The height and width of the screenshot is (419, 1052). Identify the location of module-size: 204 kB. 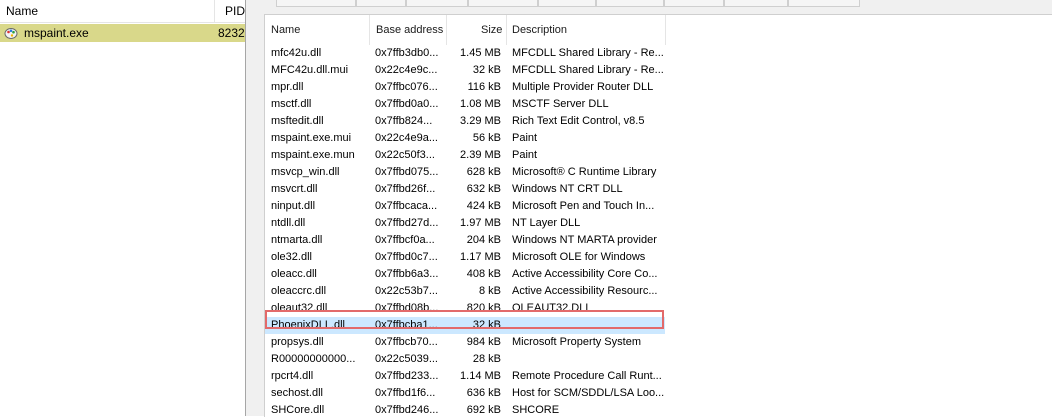
(483, 240).